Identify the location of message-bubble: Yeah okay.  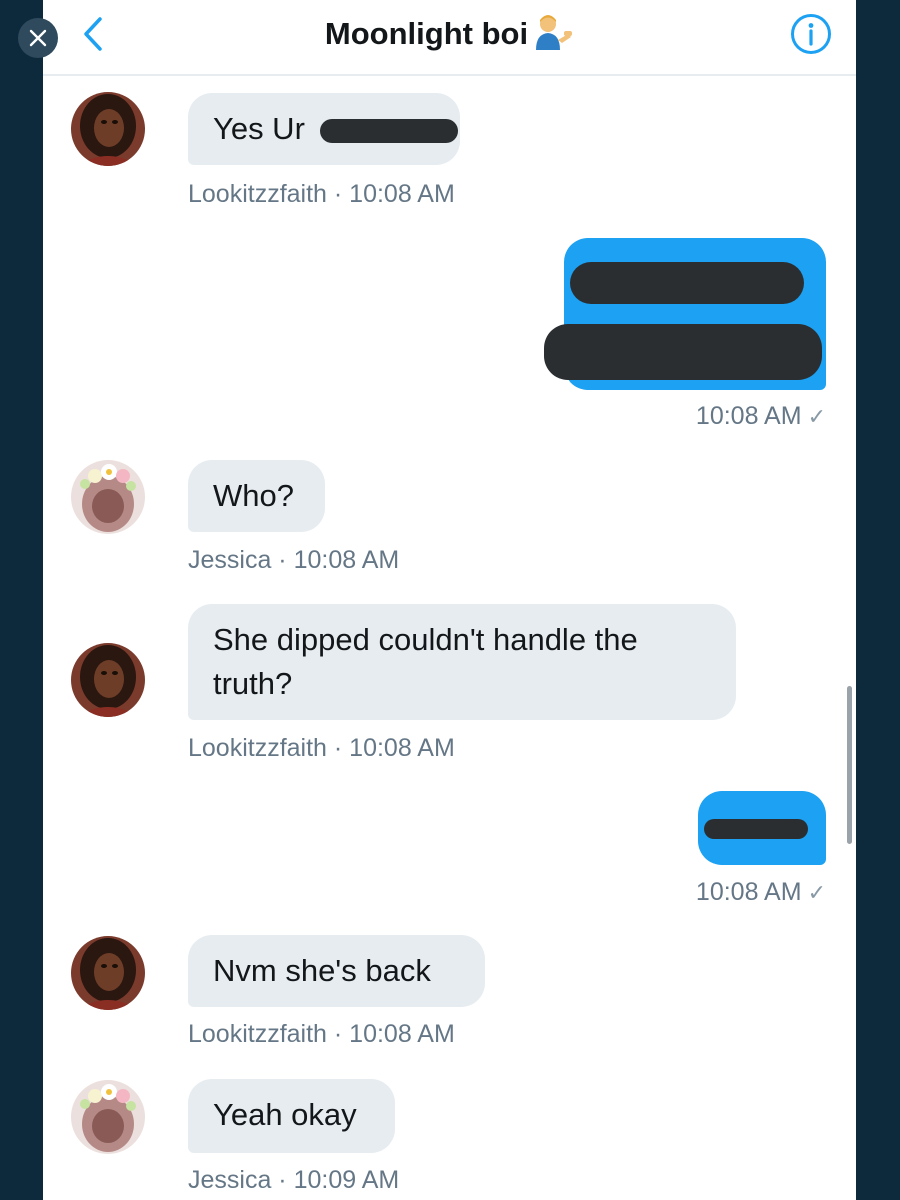
(291, 1116).